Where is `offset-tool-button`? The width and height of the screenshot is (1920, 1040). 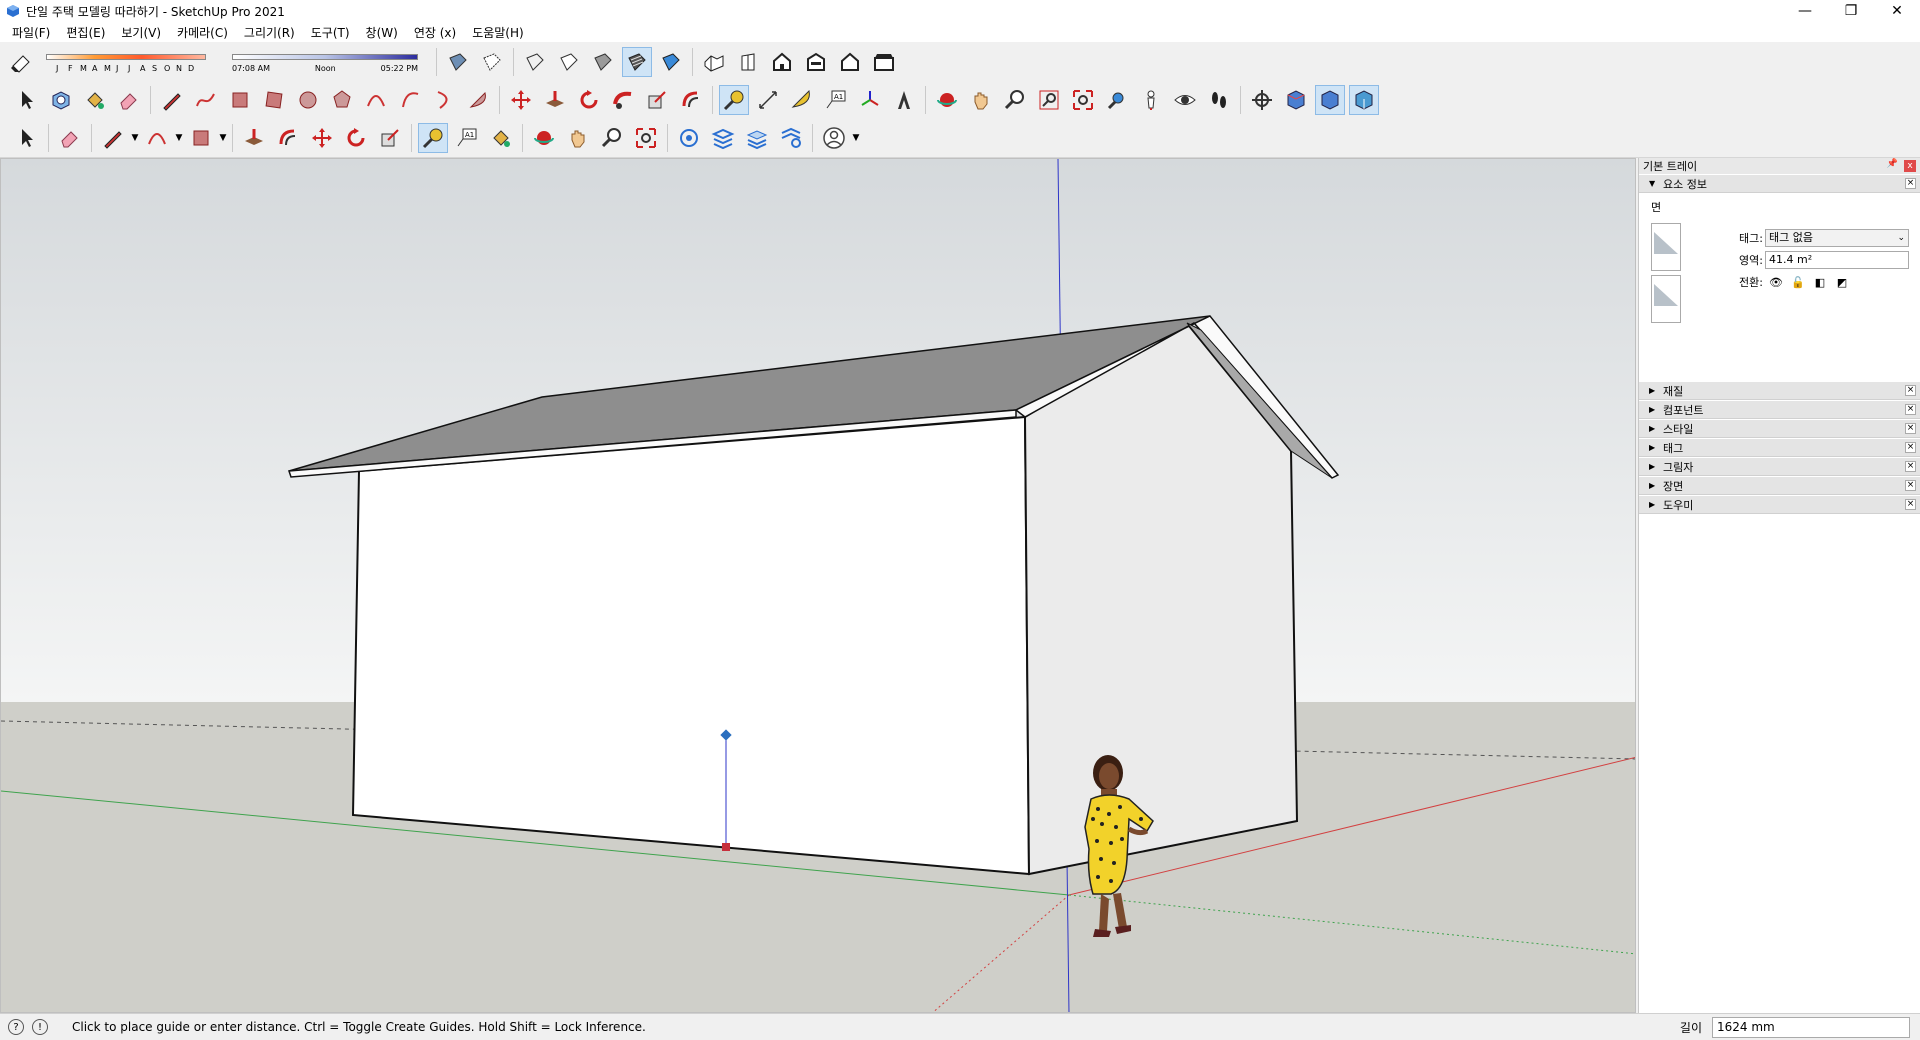 offset-tool-button is located at coordinates (691, 100).